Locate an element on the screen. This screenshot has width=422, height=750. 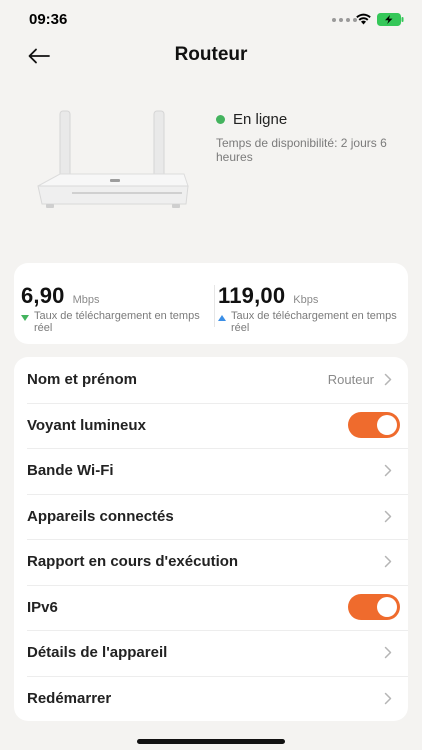
signal-dots-icon is located at coordinates (344, 20).